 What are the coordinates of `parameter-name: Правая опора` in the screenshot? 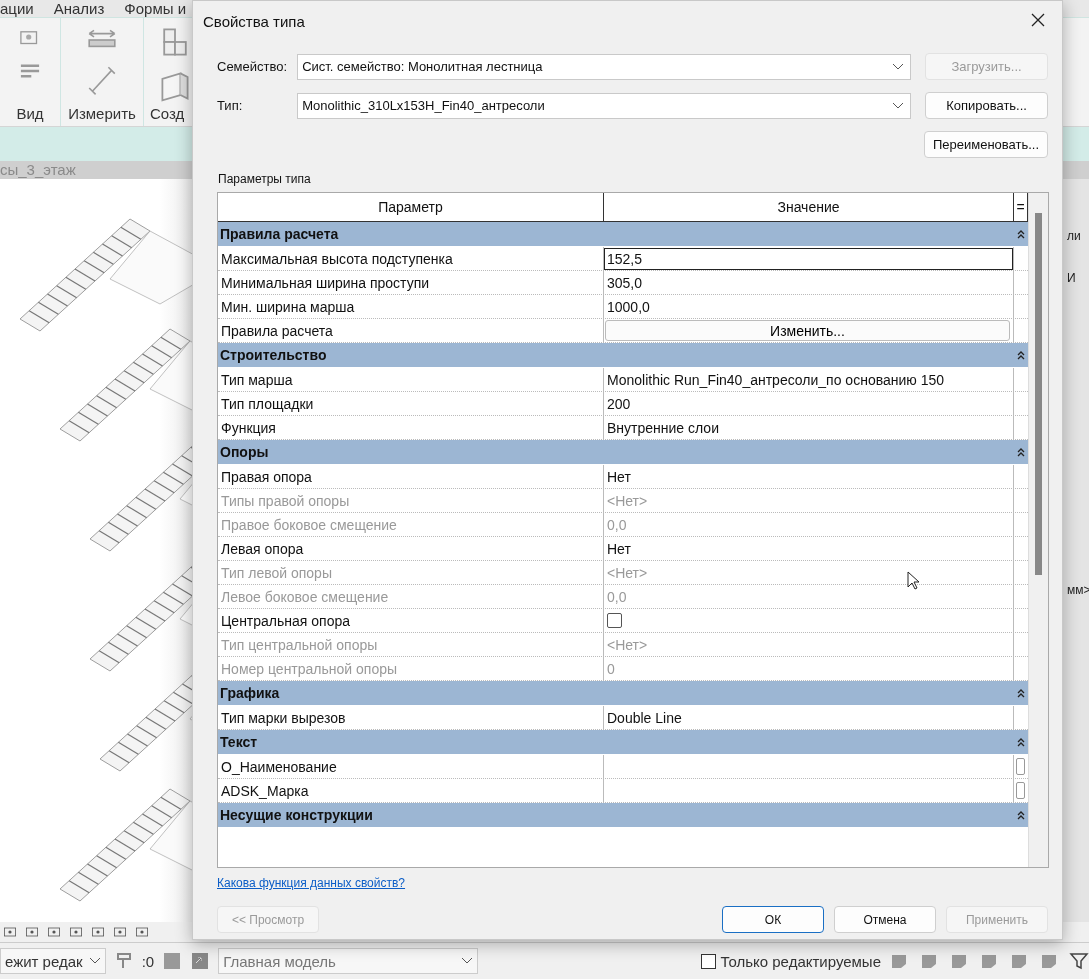 It's located at (266, 476).